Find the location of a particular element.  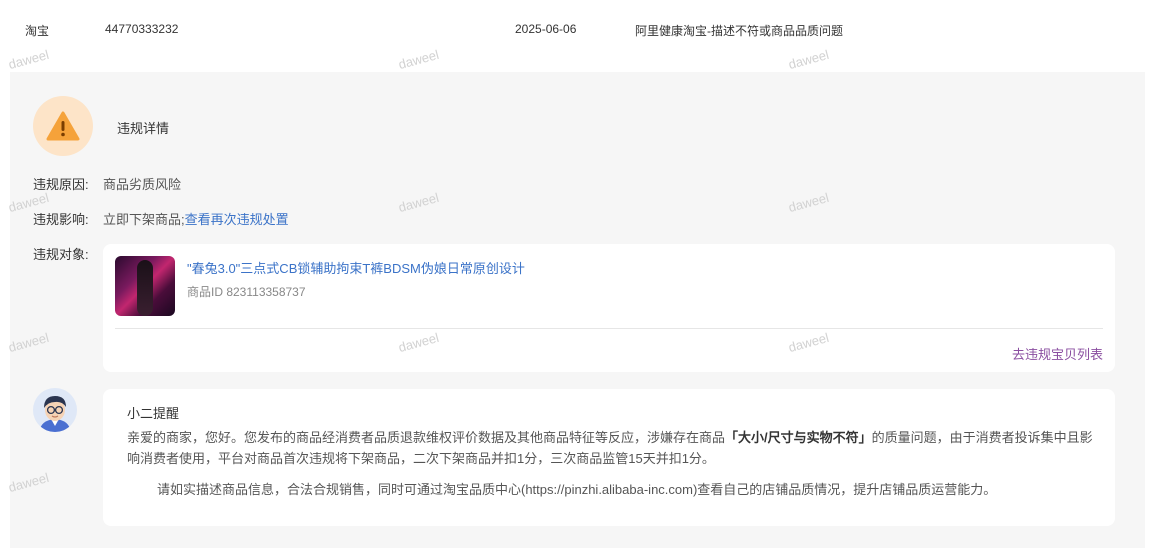

impact-label: 违规影响: is located at coordinates (61, 219).